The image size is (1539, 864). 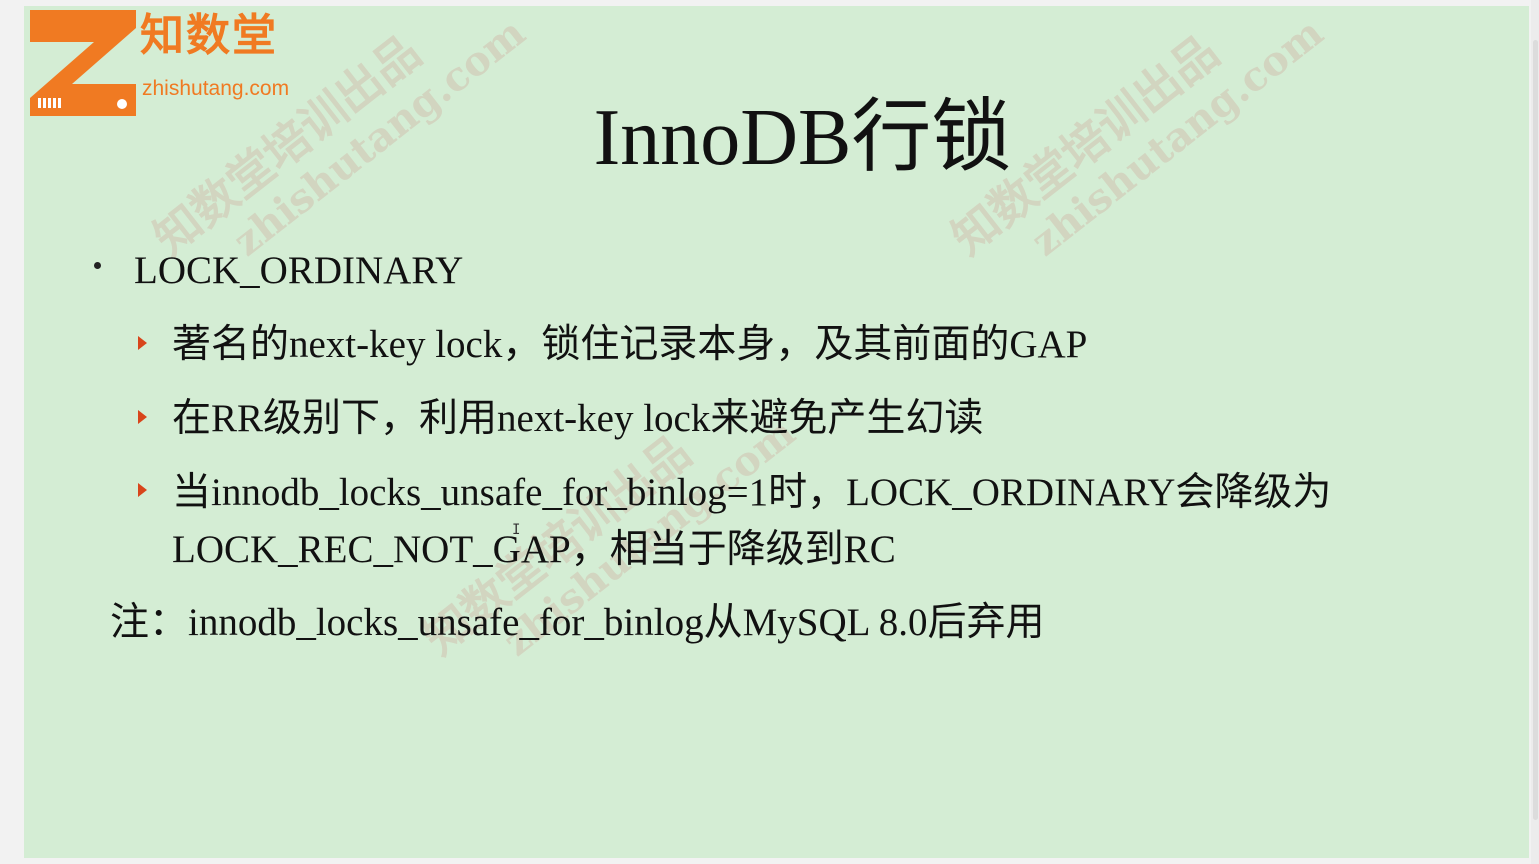 What do you see at coordinates (630, 344) in the screenshot?
I see `sub-item: 著名的next-key lock，锁住记录本身，及其前面的GAP` at bounding box center [630, 344].